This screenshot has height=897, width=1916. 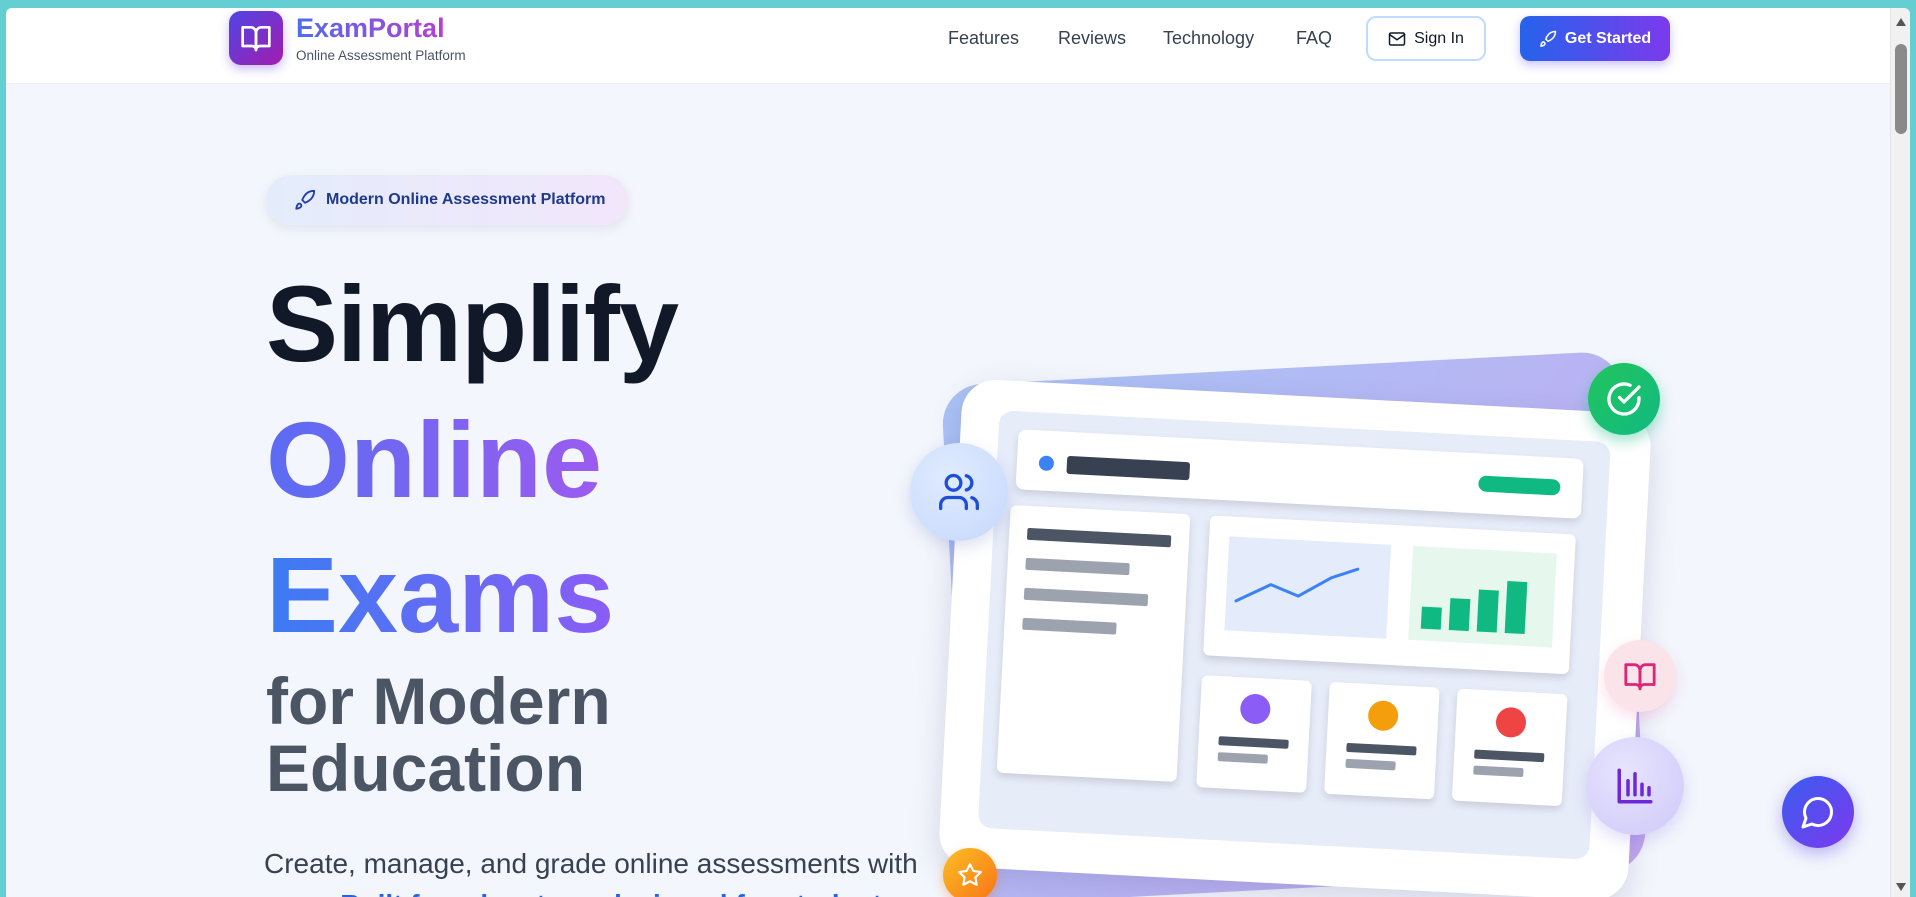 I want to click on bar-chart-thumbnail, so click(x=1482, y=597).